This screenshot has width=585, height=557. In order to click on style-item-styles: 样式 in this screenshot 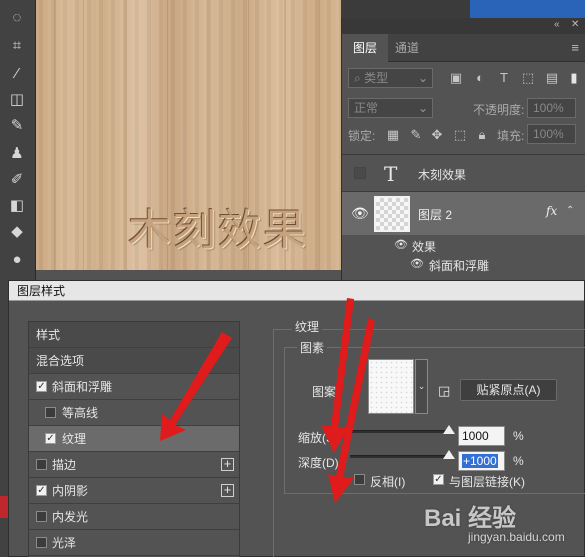, I will do `click(134, 335)`.